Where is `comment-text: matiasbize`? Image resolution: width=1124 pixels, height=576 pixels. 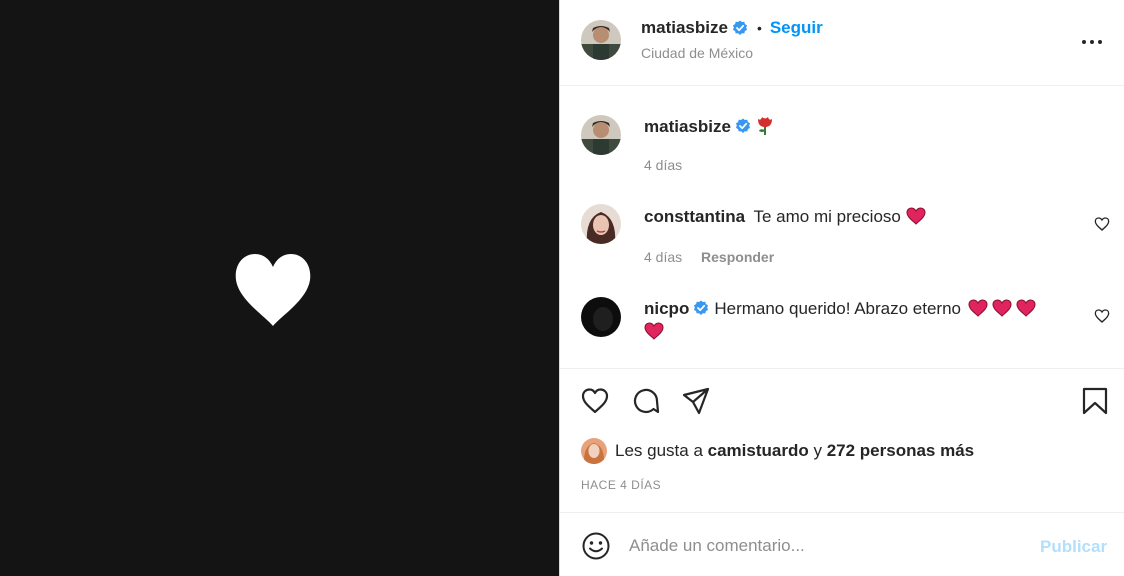 comment-text: matiasbize is located at coordinates (859, 126).